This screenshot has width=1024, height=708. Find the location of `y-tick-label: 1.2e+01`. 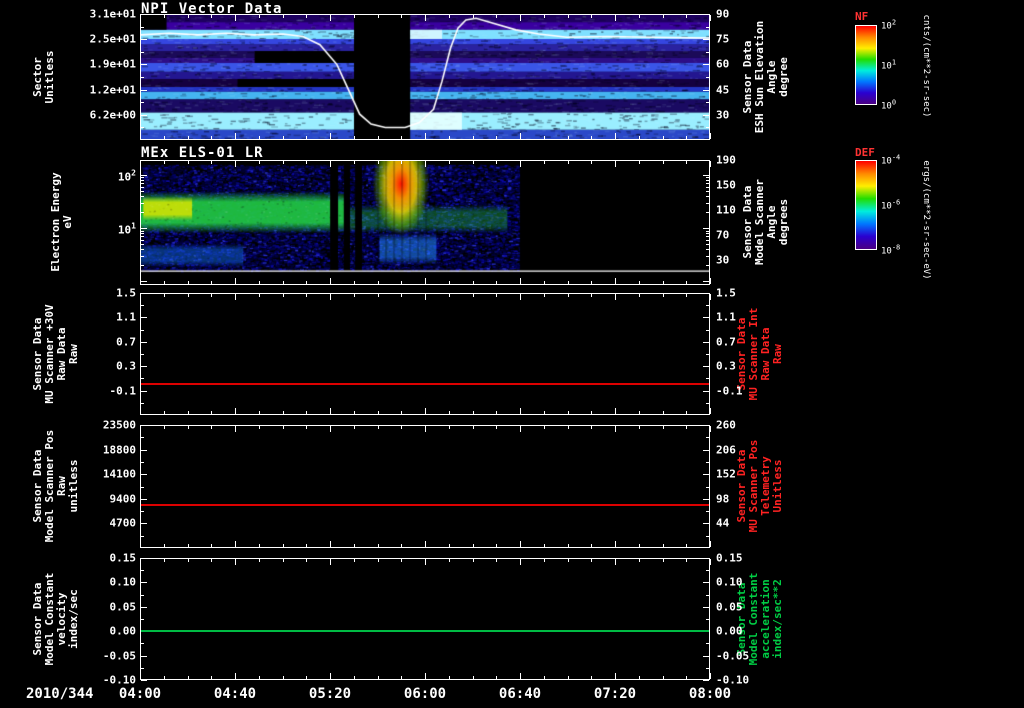

y-tick-label: 1.2e+01 is located at coordinates (112, 90).